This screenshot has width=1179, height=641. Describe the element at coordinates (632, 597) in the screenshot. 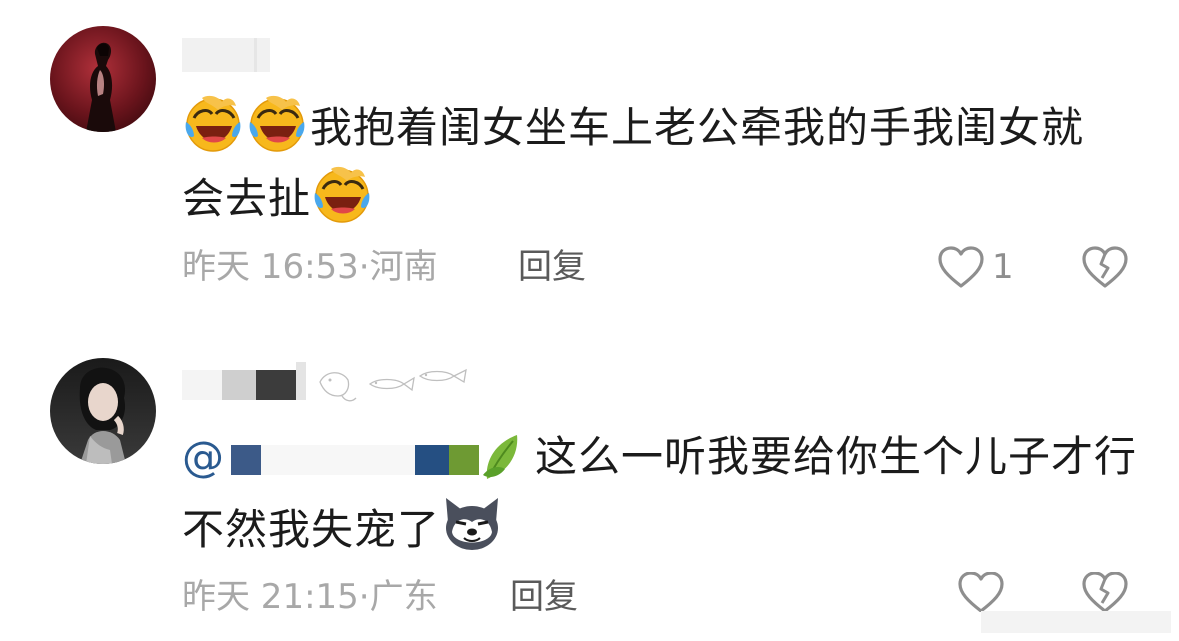

I see `comment-meta: 昨天 21:15·广东 回复` at that location.